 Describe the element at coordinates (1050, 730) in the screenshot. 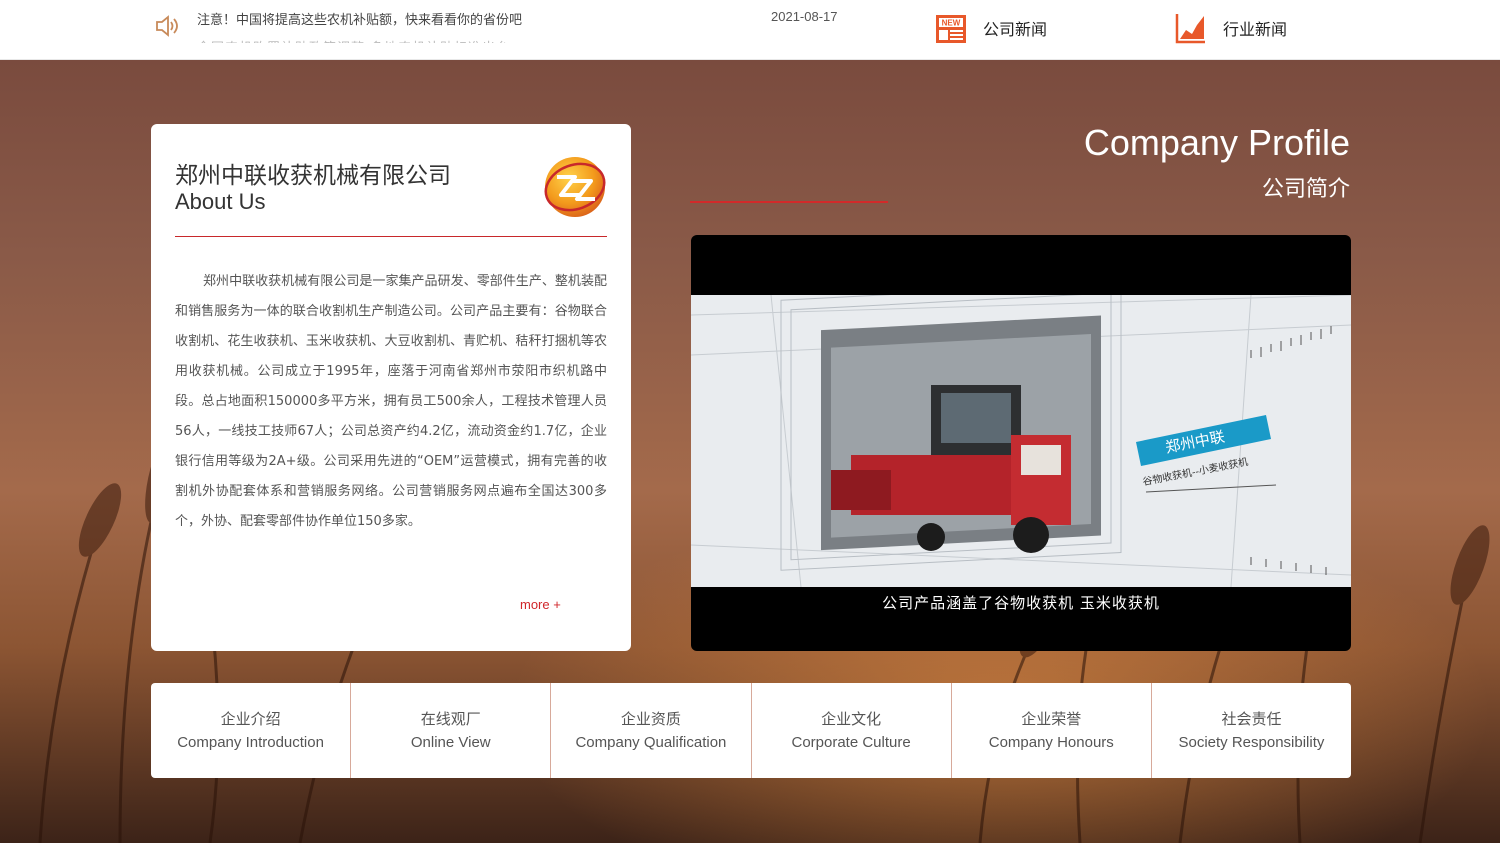

I see `tab-company-honours: 企业荣誉 Company Honours` at that location.